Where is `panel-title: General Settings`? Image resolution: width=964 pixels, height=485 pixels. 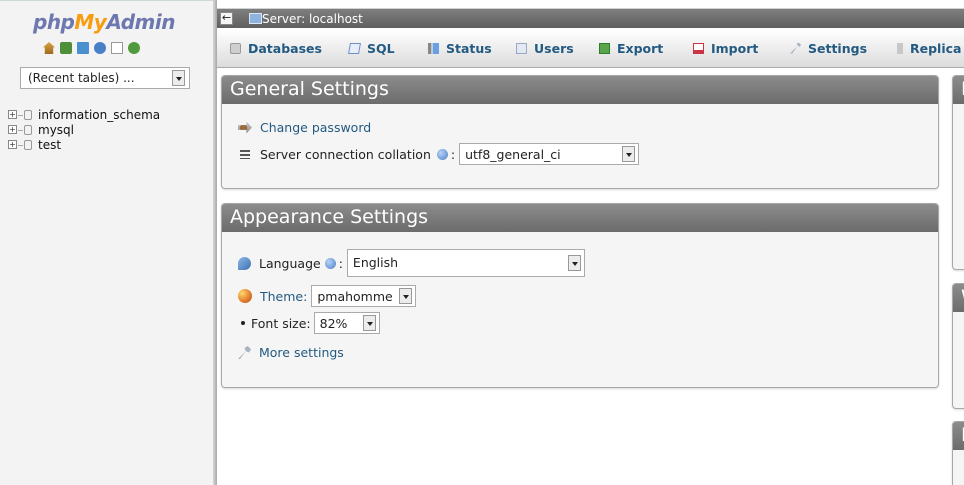
panel-title: General Settings is located at coordinates (580, 90).